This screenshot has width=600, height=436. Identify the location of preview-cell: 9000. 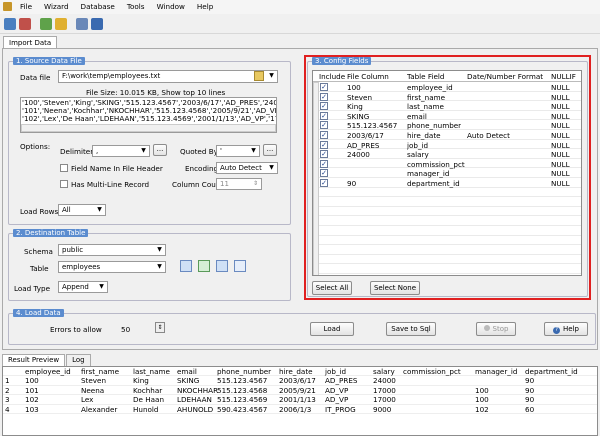
(382, 409).